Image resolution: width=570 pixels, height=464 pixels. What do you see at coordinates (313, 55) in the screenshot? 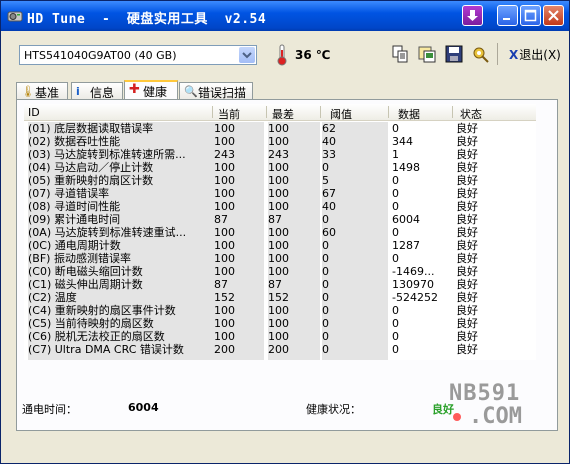
I see `temperature-value: 36 ℃` at bounding box center [313, 55].